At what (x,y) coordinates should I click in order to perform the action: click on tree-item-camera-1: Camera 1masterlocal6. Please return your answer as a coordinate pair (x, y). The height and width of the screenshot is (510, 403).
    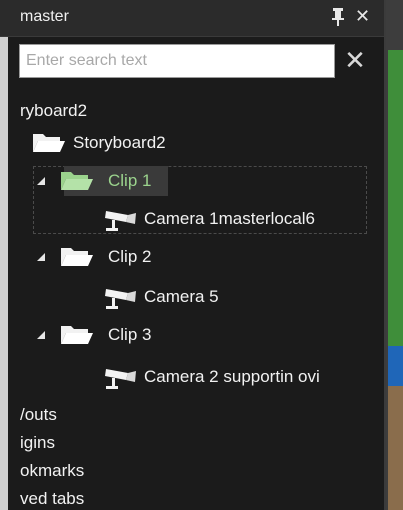
    Looking at the image, I should click on (240, 219).